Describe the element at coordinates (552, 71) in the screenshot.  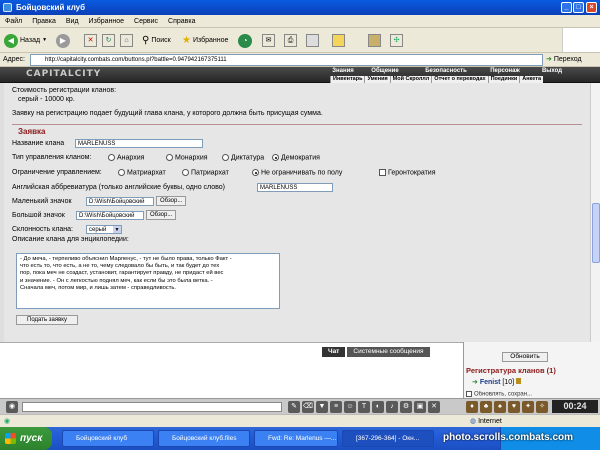
I see `nav-exit: Выход` at that location.